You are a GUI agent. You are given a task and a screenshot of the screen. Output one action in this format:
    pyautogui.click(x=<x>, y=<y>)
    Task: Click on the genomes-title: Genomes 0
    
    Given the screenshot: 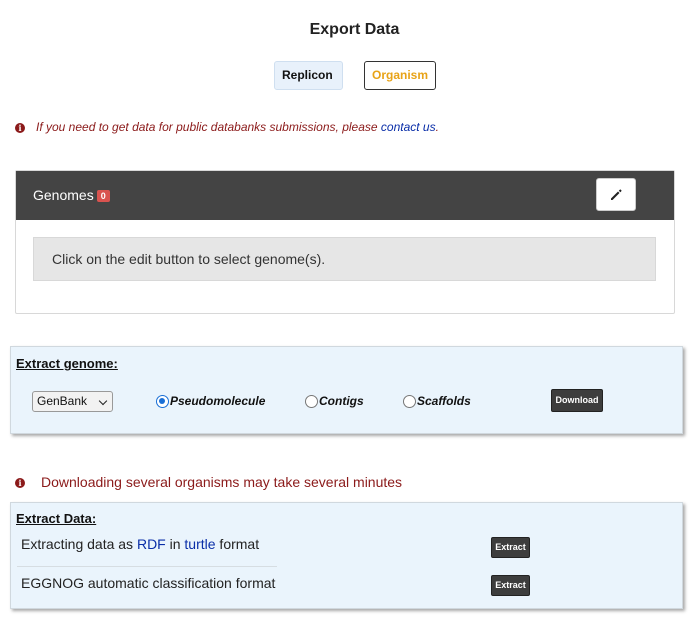 What is the action you would take?
    pyautogui.click(x=71, y=195)
    